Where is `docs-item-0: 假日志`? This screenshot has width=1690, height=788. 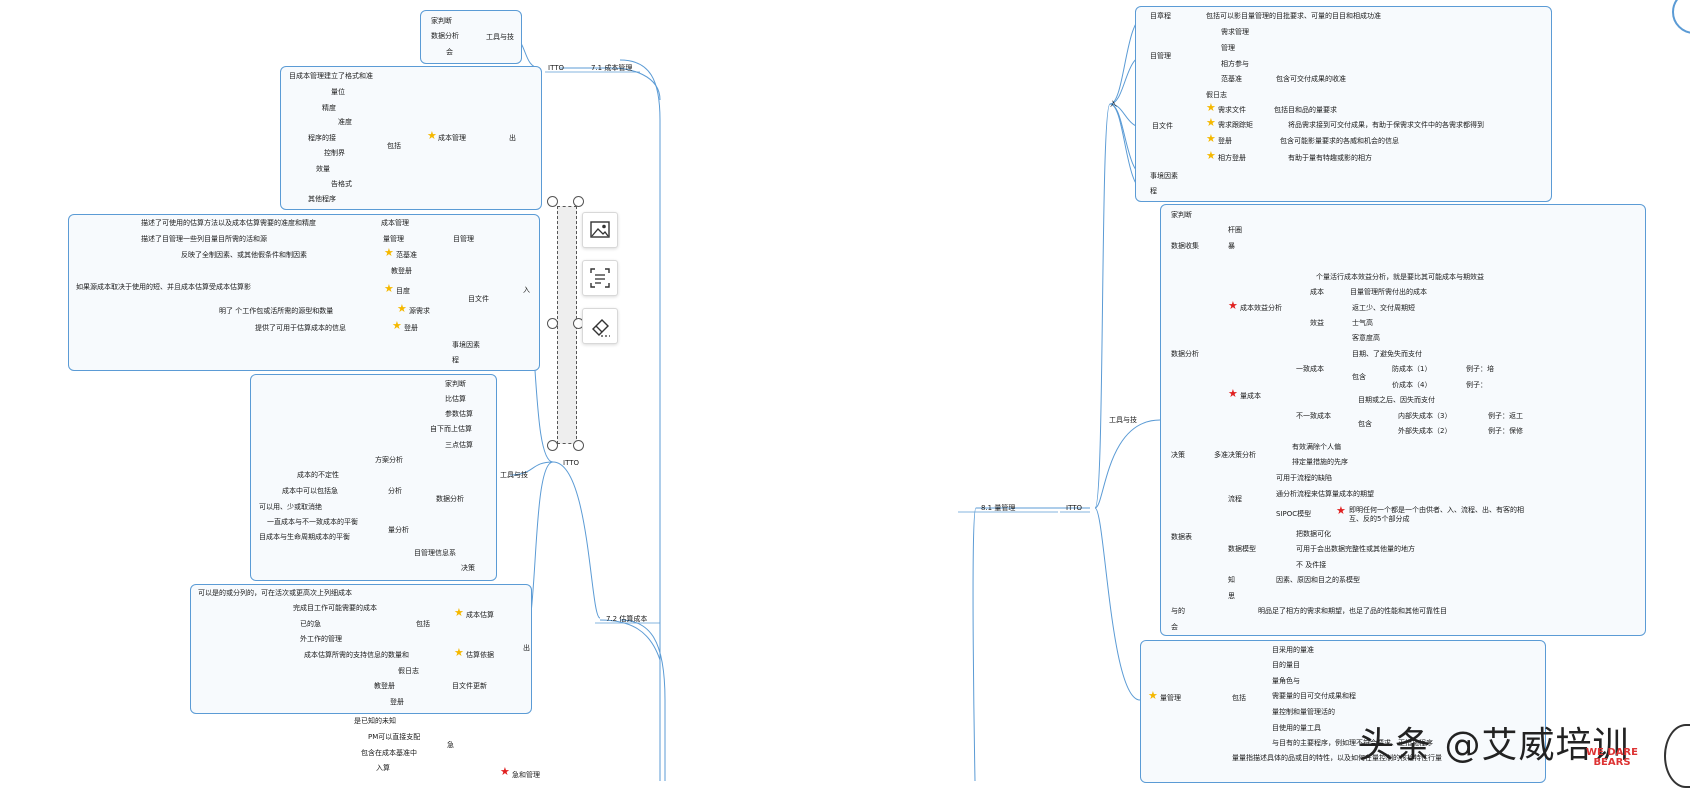
docs-item-0: 假日志 is located at coordinates (1216, 95).